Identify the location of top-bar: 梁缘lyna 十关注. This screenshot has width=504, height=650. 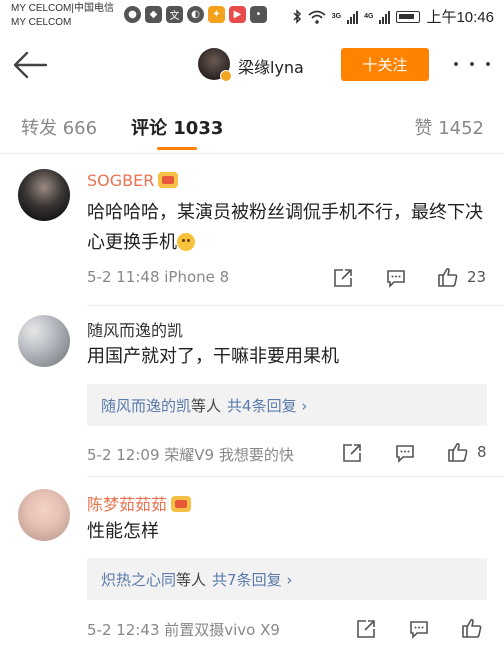
(252, 65).